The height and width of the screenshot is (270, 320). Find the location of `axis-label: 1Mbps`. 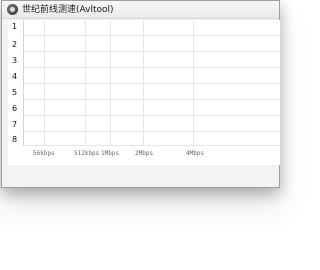

axis-label: 1Mbps is located at coordinates (110, 153).